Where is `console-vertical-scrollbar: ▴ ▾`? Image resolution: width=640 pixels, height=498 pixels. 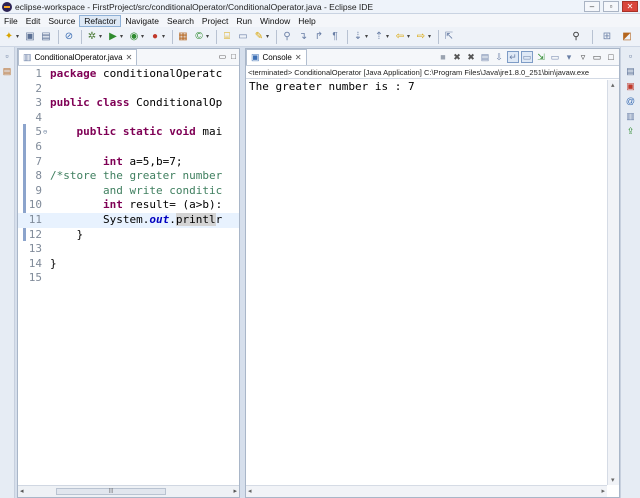
console-vertical-scrollbar: ▴ ▾ is located at coordinates (613, 282).